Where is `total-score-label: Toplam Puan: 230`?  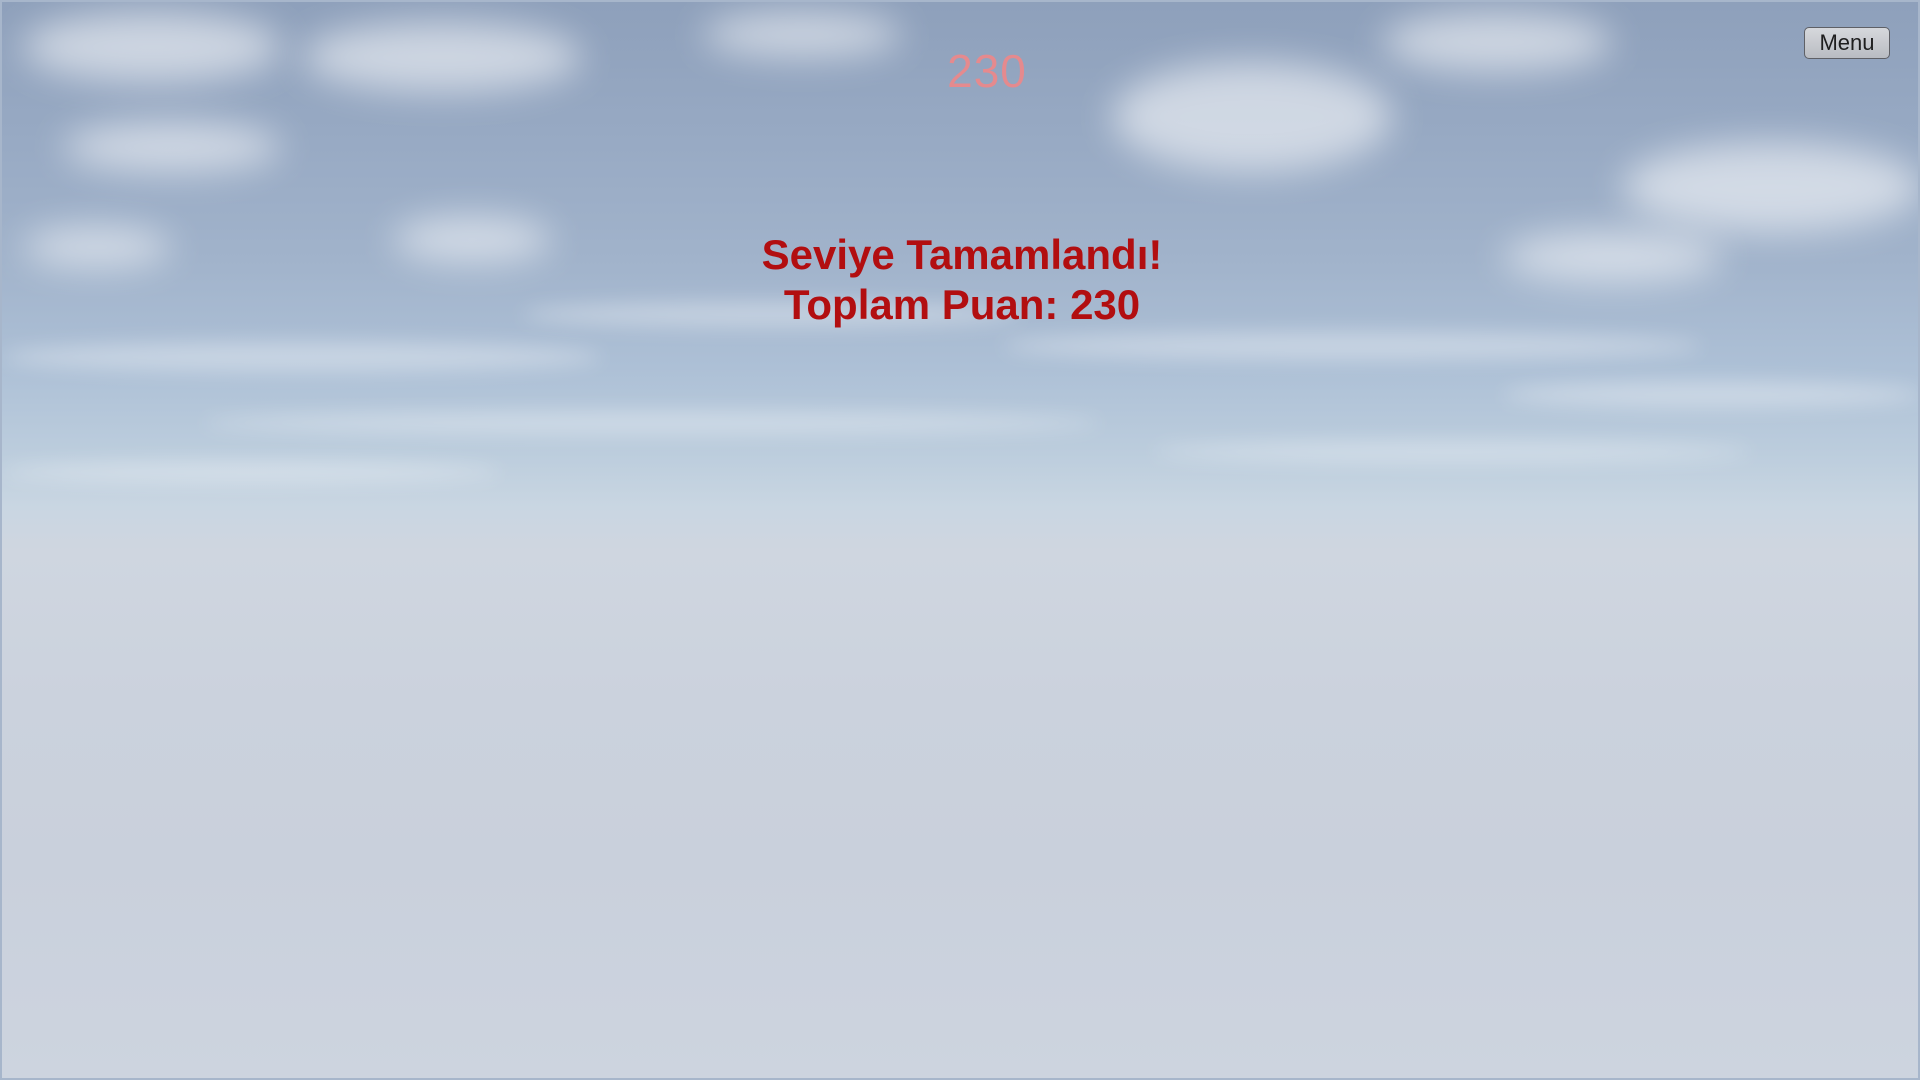 total-score-label: Toplam Puan: 230 is located at coordinates (962, 304).